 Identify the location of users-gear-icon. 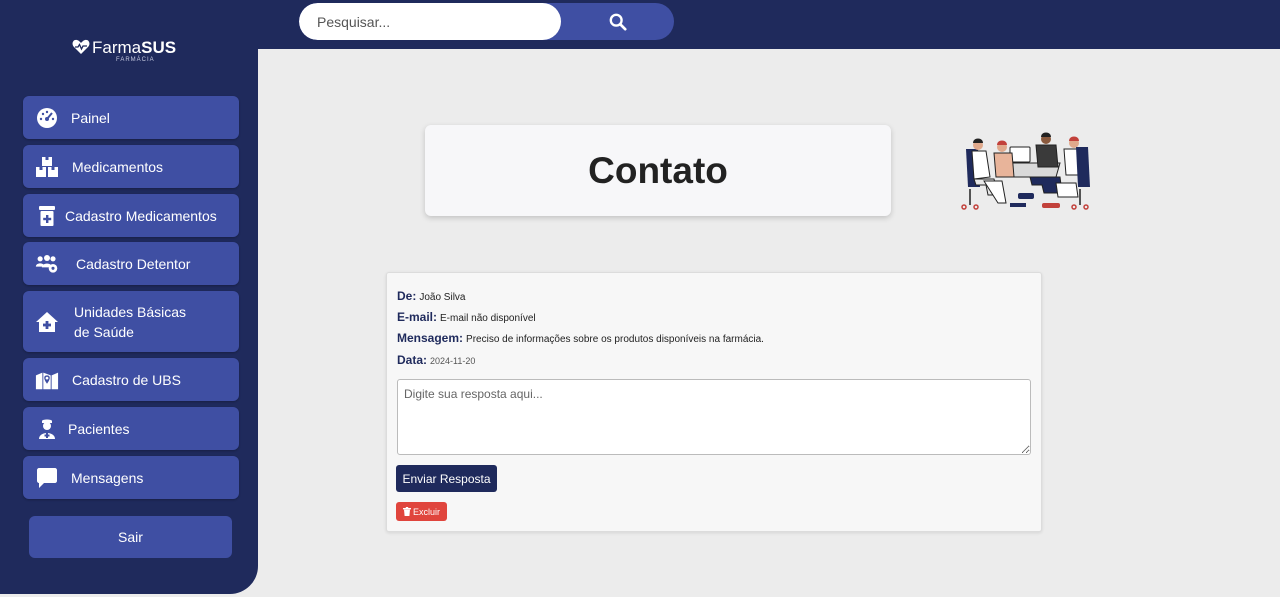
(47, 264).